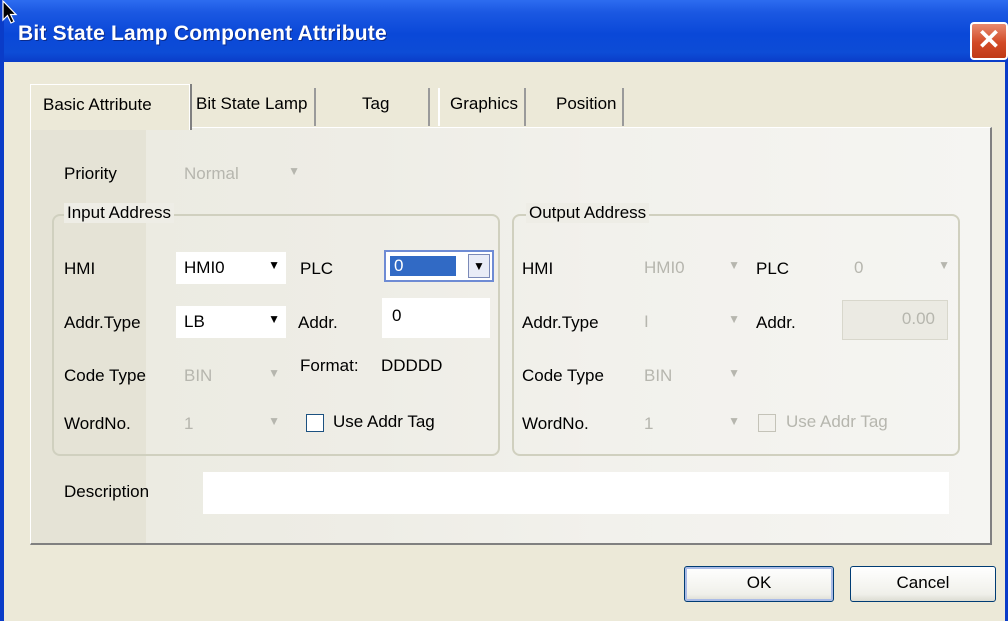  I want to click on input-format-value: DDDDD, so click(412, 365).